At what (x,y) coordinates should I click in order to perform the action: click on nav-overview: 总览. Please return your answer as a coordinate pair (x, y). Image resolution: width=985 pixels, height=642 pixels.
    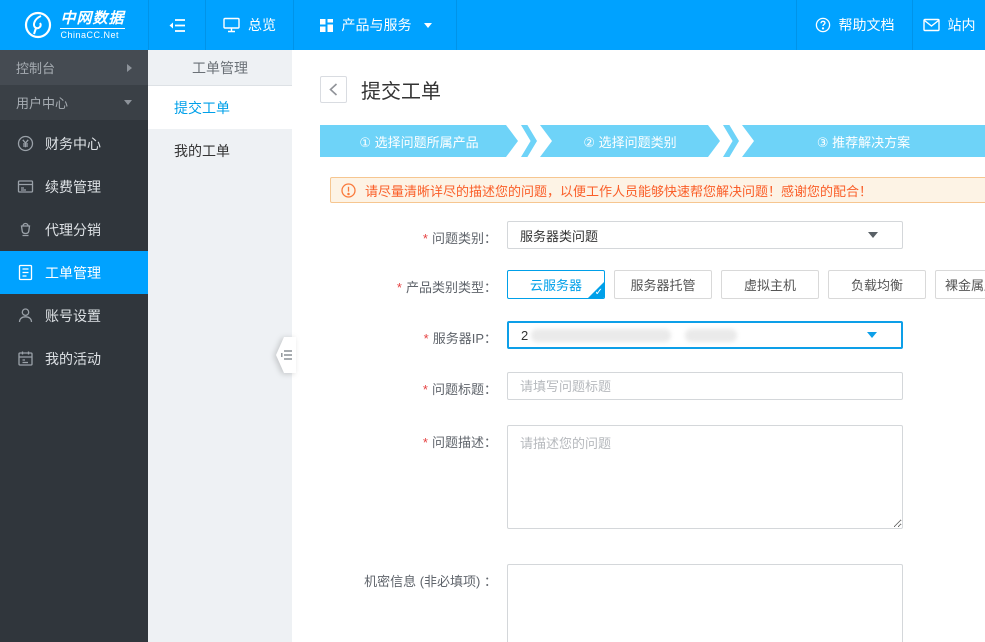
    Looking at the image, I should click on (250, 25).